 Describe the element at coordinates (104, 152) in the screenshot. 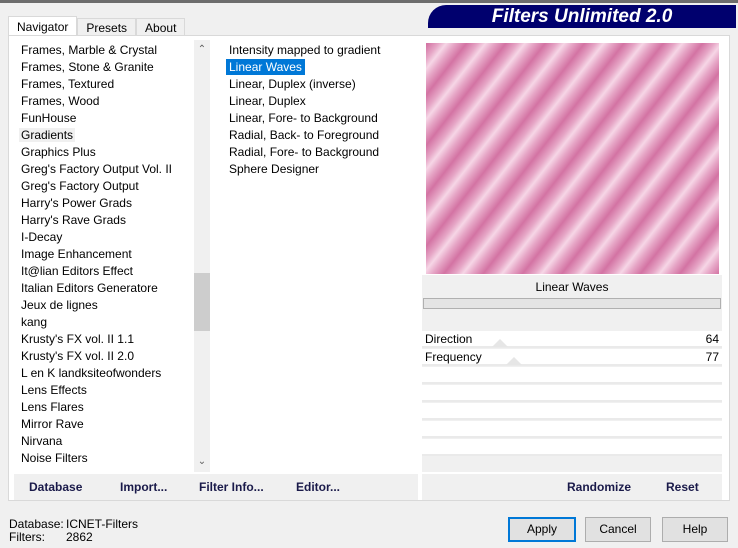

I see `category-item: Graphics Plus` at that location.